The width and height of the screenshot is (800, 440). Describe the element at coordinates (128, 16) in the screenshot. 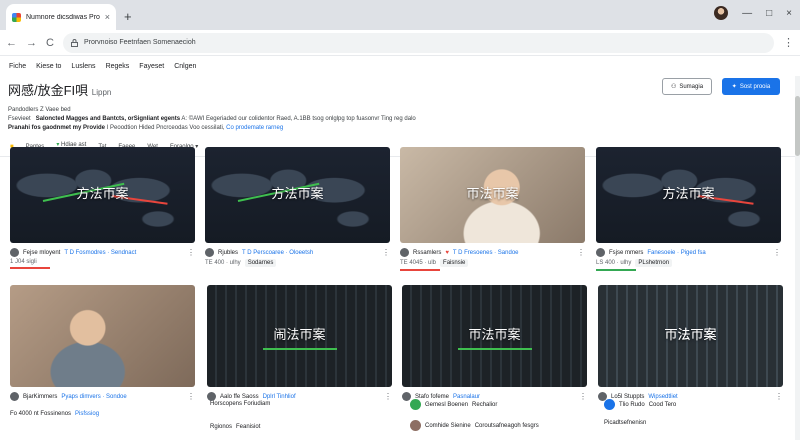

I see `new-tab-button: +` at that location.